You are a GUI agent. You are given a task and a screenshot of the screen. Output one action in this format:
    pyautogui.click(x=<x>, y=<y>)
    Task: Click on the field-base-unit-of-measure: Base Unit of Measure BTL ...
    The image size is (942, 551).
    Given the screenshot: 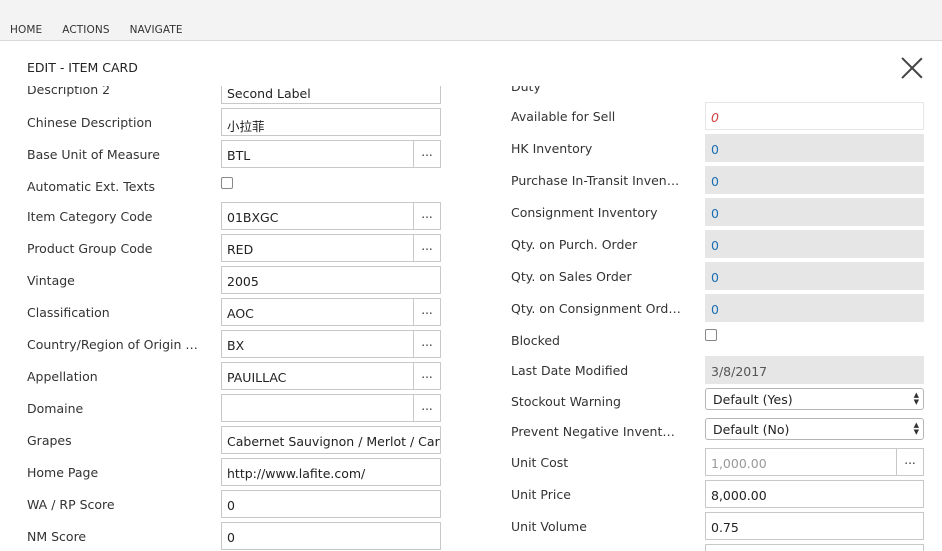 What is the action you would take?
    pyautogui.click(x=235, y=156)
    